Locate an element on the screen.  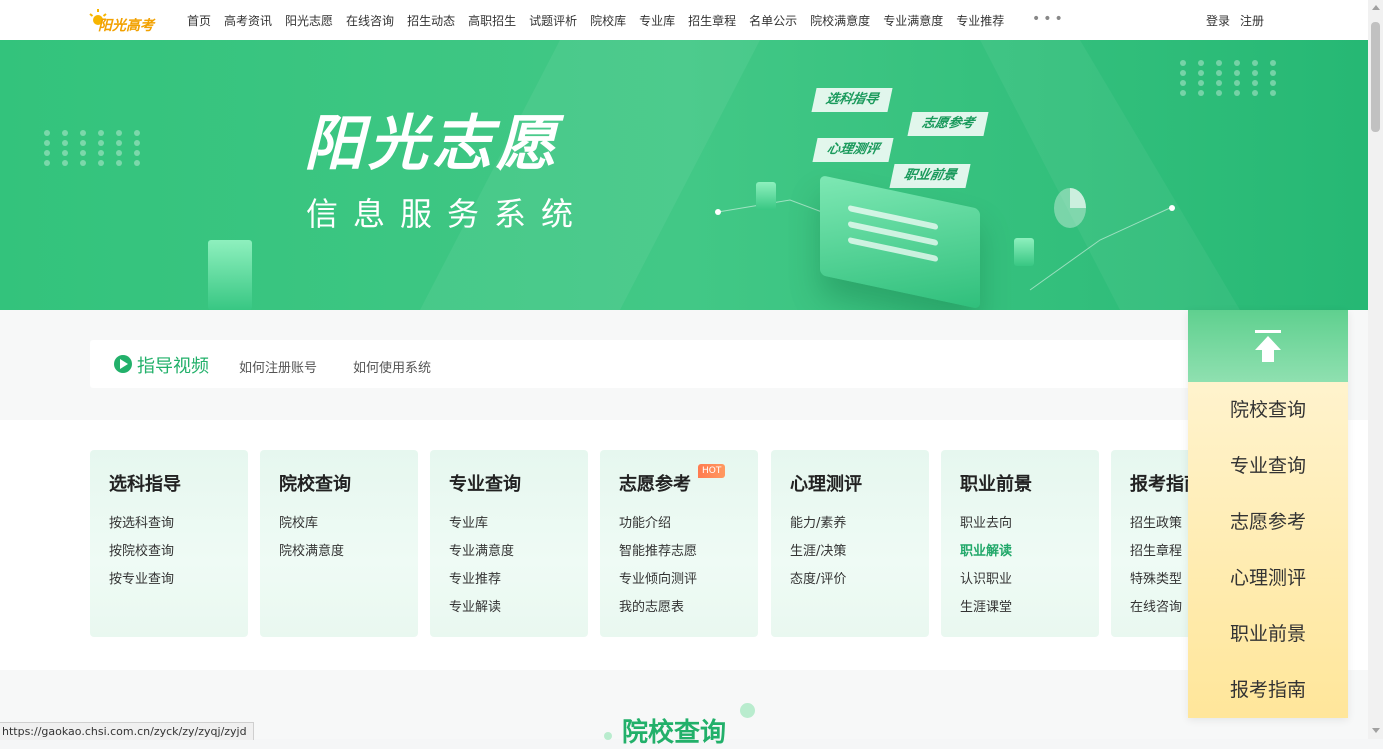
arrow-up-icon is located at coordinates (1268, 331).